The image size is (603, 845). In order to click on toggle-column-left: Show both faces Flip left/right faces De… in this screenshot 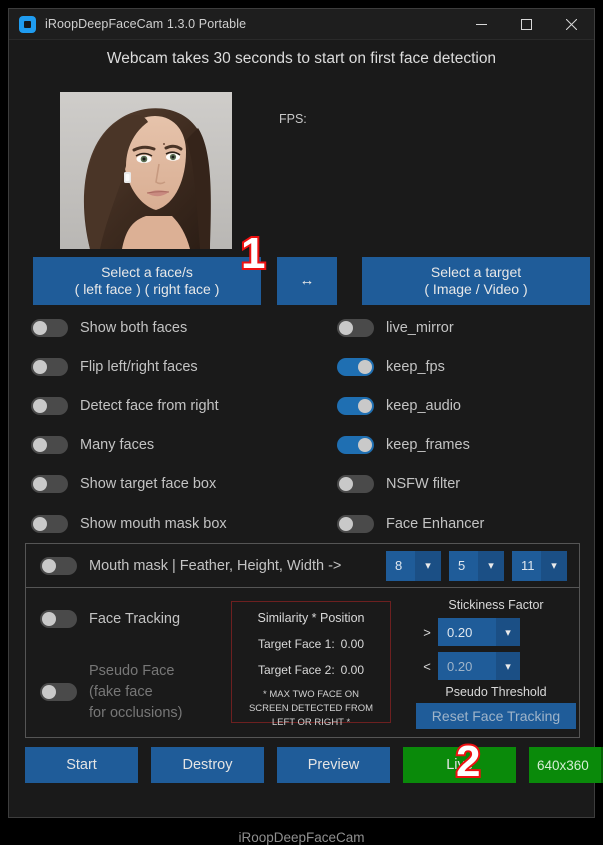, I will do `click(176, 425)`.